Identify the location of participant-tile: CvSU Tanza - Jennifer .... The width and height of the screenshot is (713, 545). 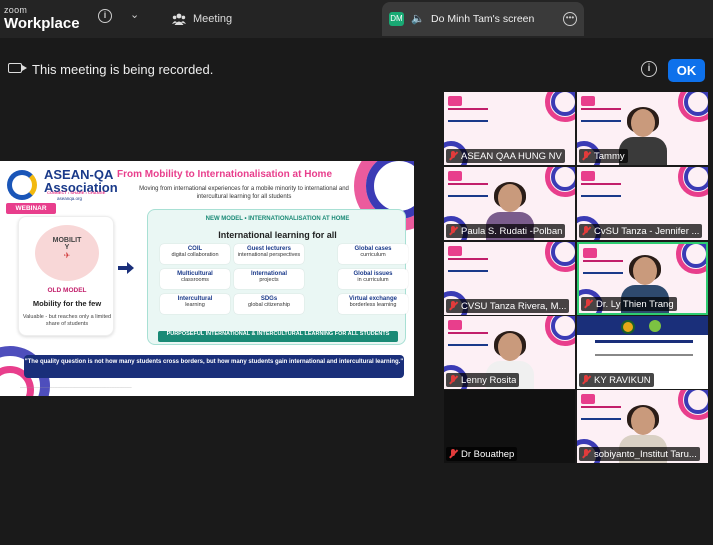
(642, 203).